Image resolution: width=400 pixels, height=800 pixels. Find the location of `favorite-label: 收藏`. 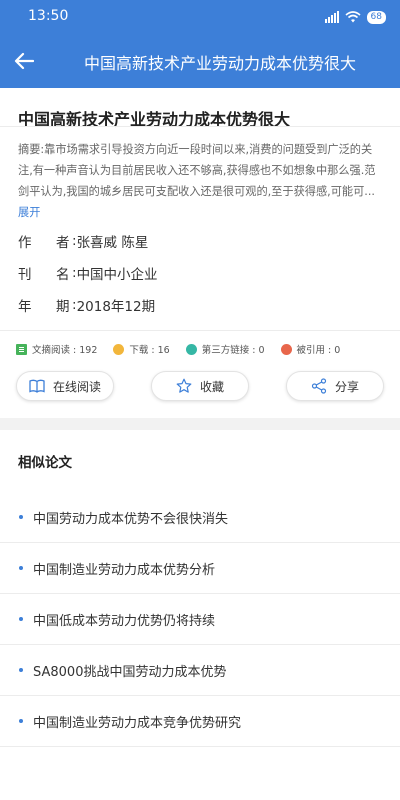

favorite-label: 收藏 is located at coordinates (211, 386).